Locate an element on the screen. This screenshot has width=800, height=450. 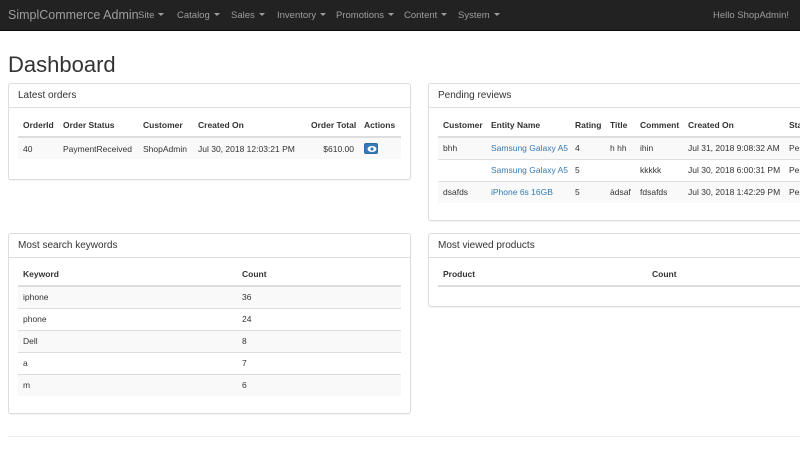
review-created-on: Jul 31, 2018 9:08:32 AM is located at coordinates (733, 147).